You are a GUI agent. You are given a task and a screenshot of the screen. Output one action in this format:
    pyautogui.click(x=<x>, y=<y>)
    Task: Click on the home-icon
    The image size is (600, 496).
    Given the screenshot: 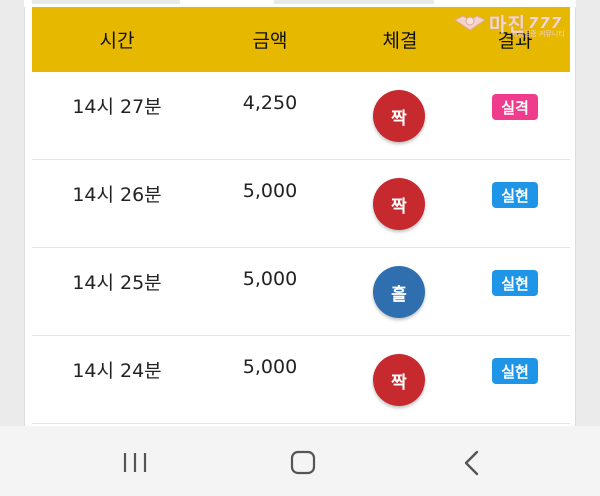 What is the action you would take?
    pyautogui.click(x=303, y=461)
    